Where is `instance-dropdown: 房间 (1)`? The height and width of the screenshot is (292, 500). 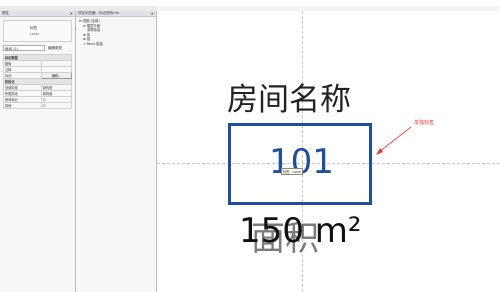
instance-dropdown: 房间 (1) is located at coordinates (24, 48).